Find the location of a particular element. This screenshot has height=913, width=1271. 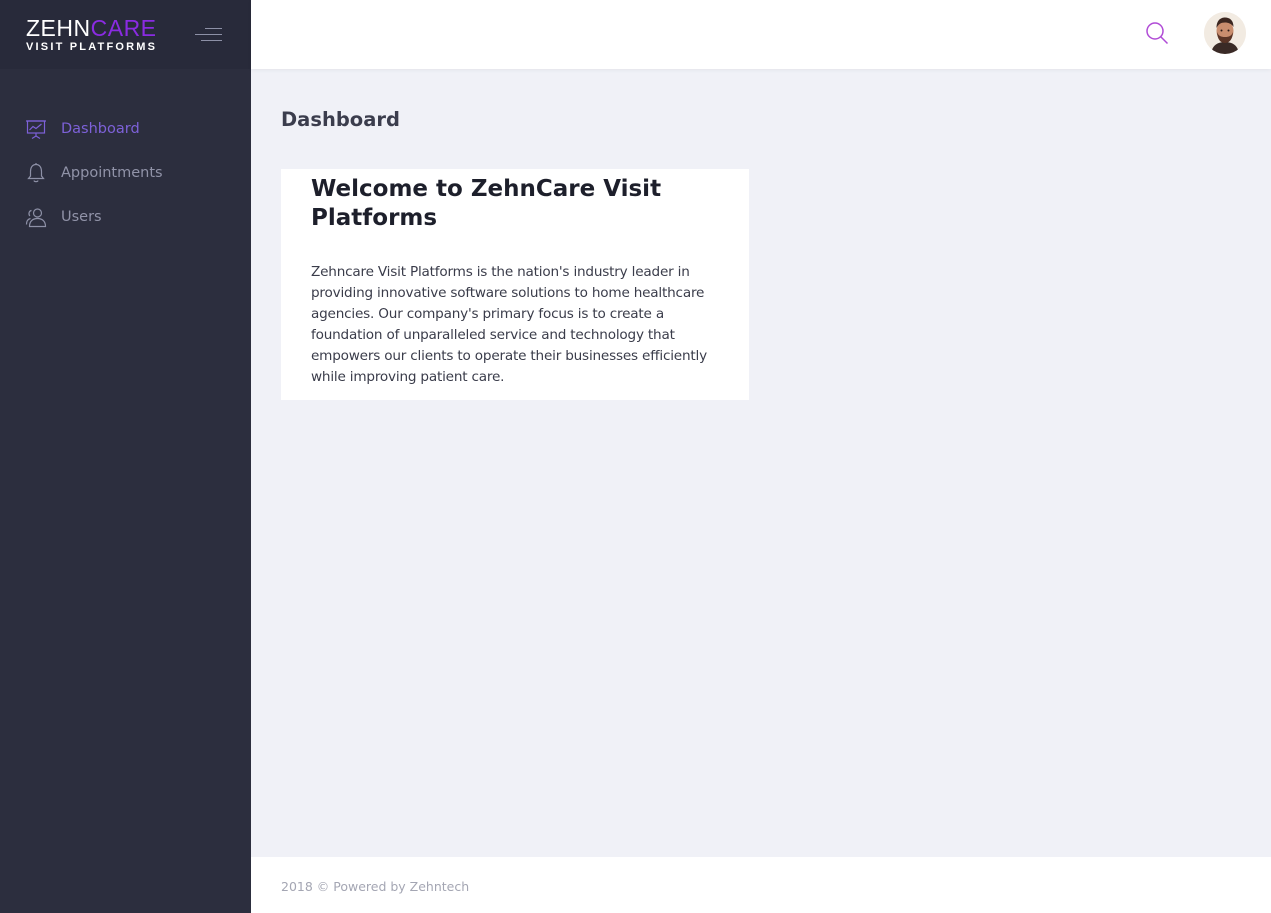

search-icon is located at coordinates (1157, 33).